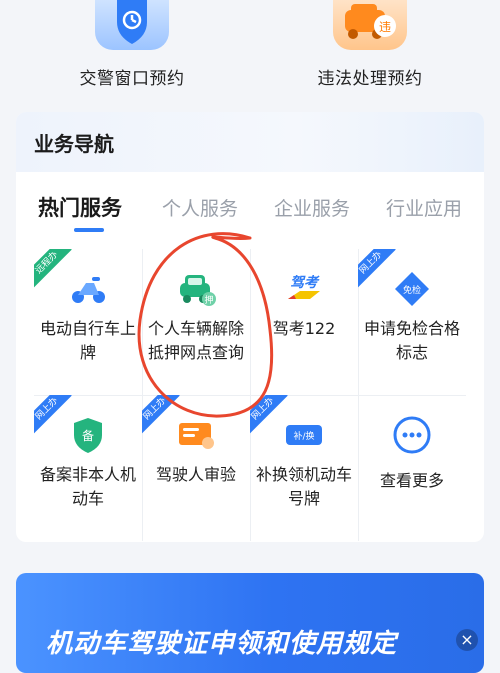  What do you see at coordinates (87, 486) in the screenshot?
I see `service-label: 备案非本人机动车` at bounding box center [87, 486].